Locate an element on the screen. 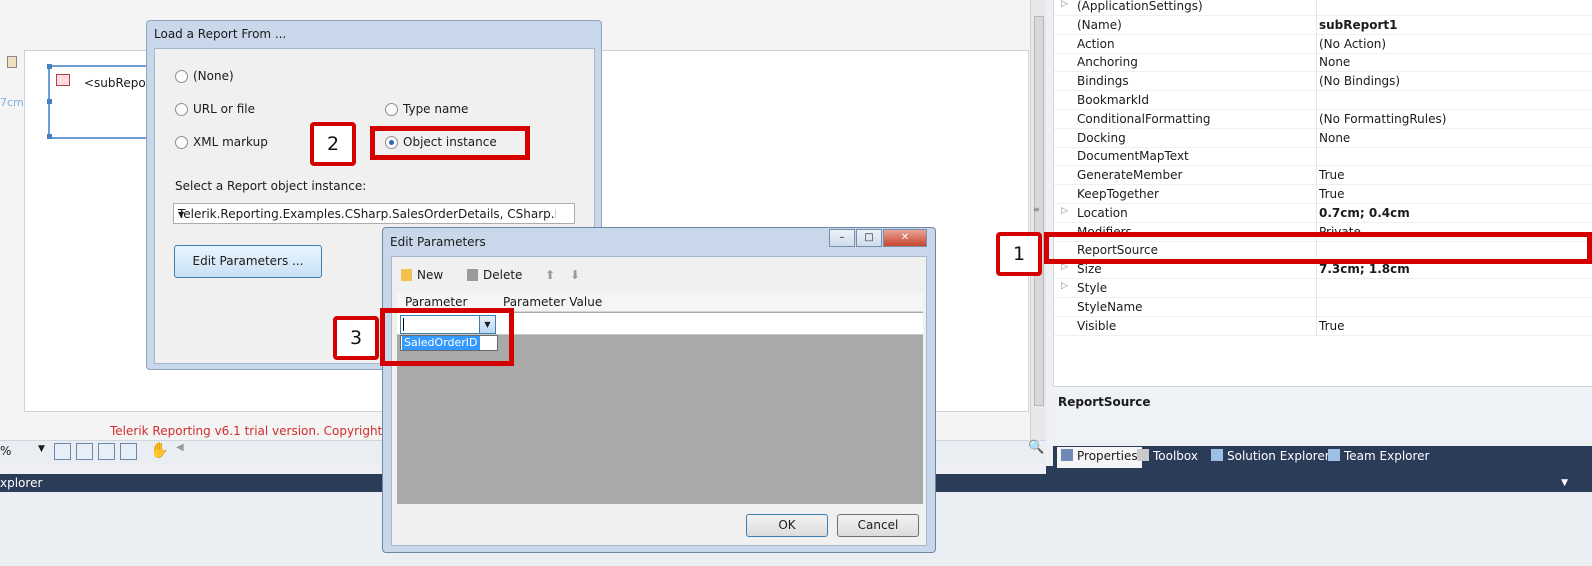 This screenshot has height=566, width=1592. zoom-dropdown-icon: ▼ is located at coordinates (41, 449).